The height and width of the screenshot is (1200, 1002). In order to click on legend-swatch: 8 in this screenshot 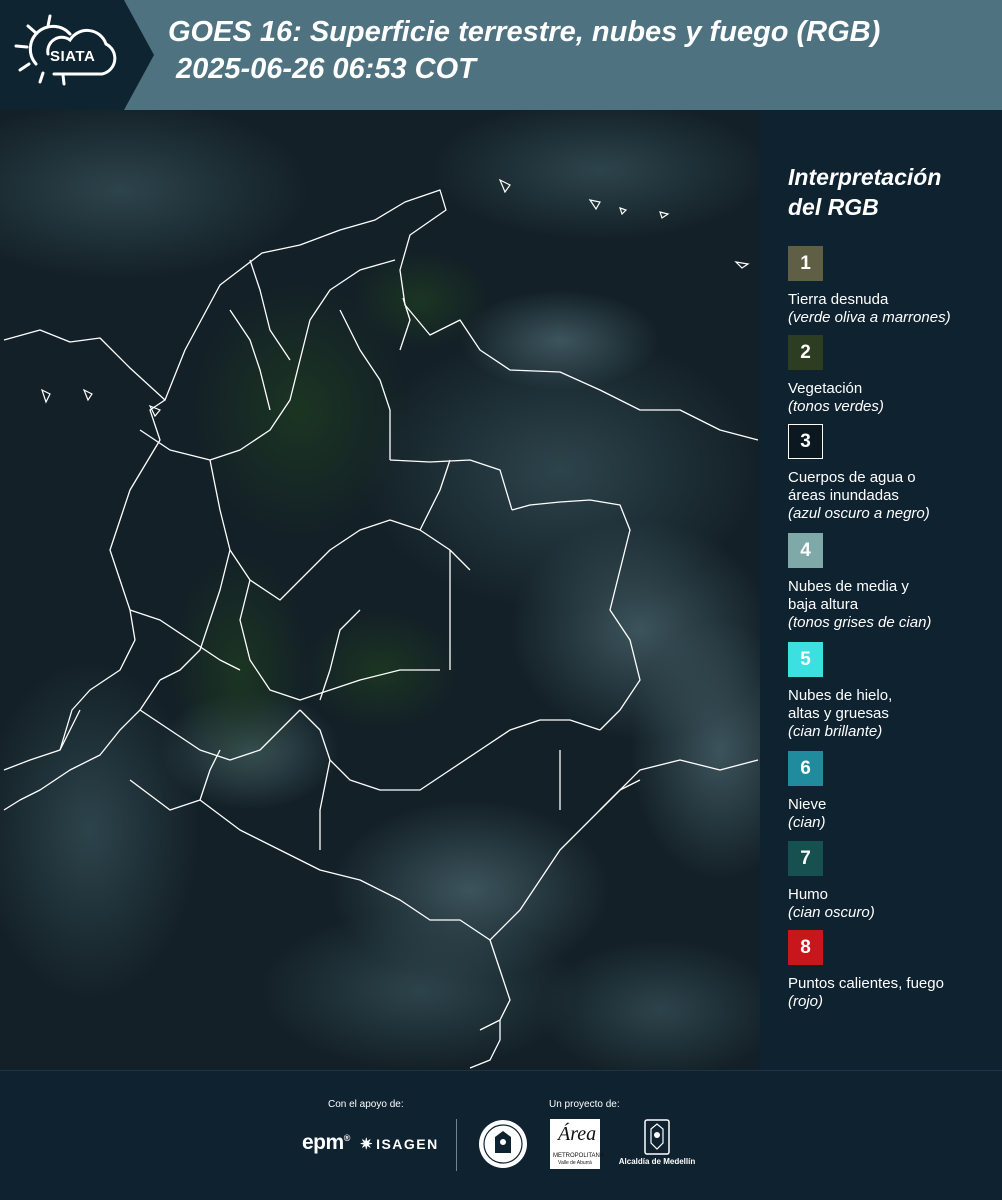, I will do `click(805, 947)`.